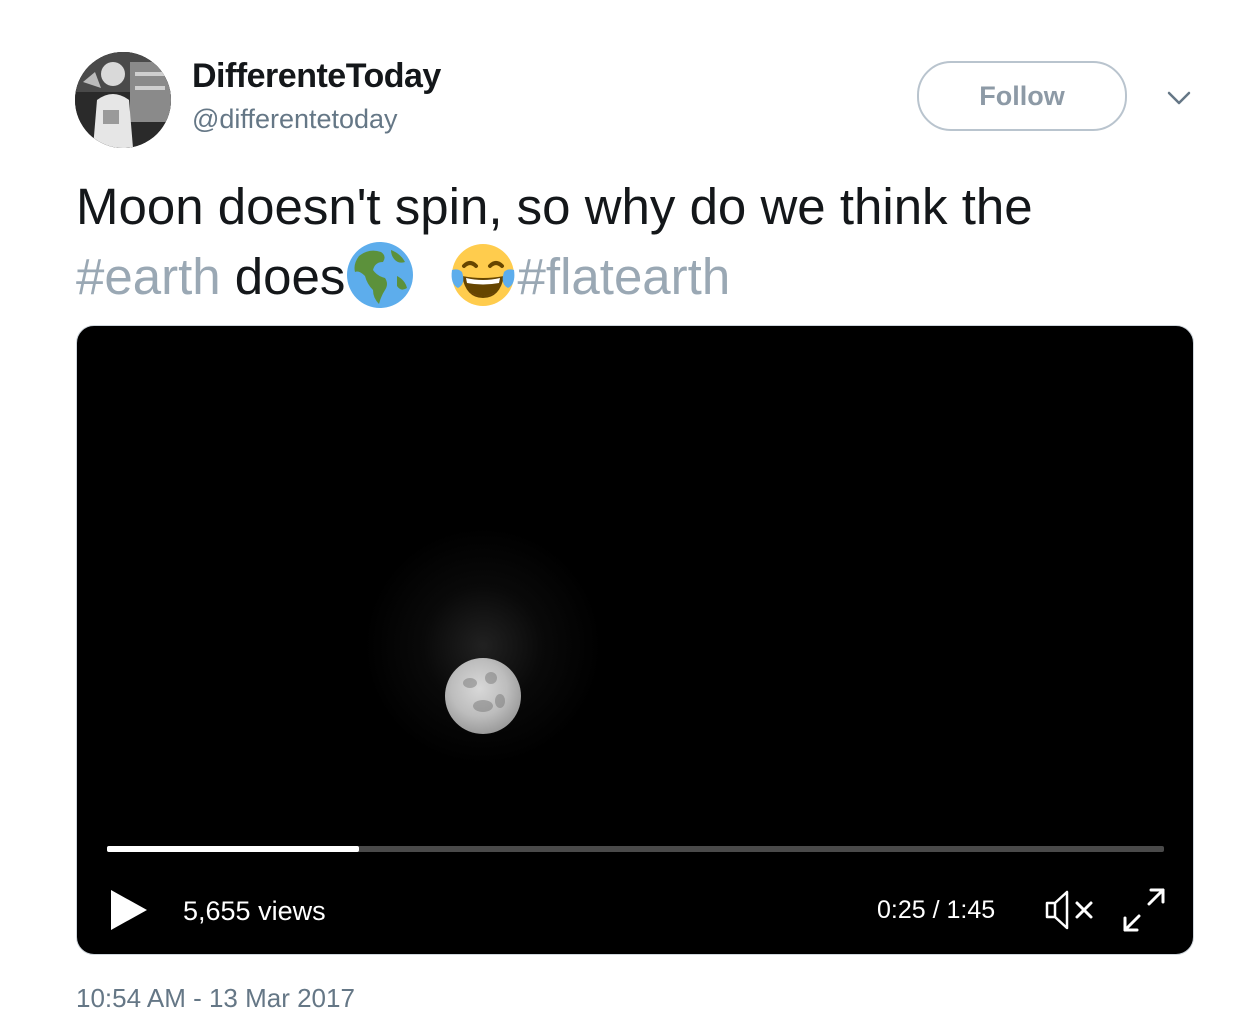 The width and height of the screenshot is (1240, 1024). Describe the element at coordinates (1144, 910) in the screenshot. I see `fullscreen-icon` at that location.